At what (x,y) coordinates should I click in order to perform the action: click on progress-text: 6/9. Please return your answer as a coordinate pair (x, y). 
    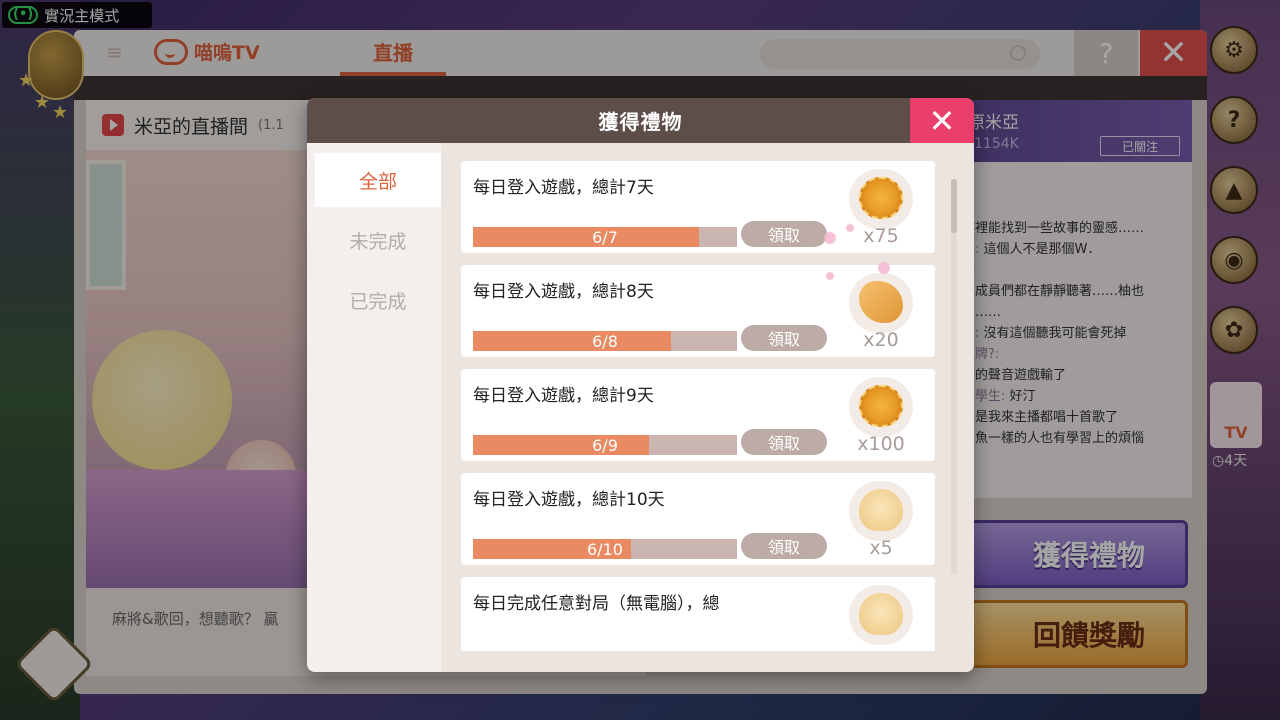
    Looking at the image, I should click on (605, 445).